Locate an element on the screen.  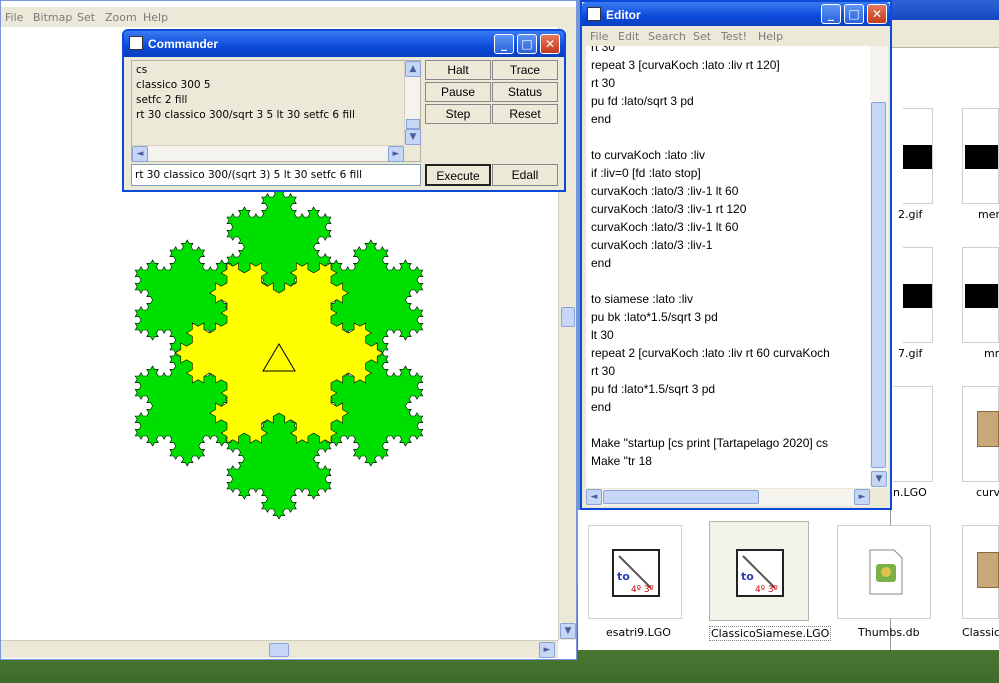
file-label: 2.gif is located at coordinates (910, 214).